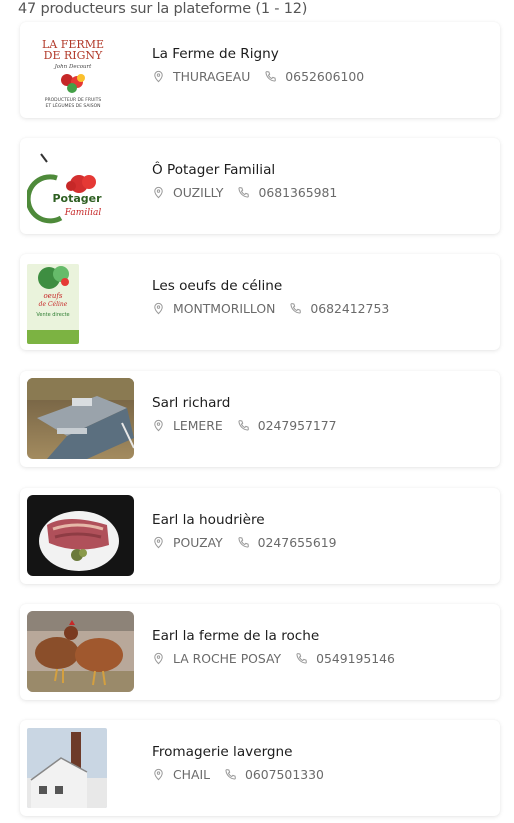 The image size is (514, 823). Describe the element at coordinates (198, 192) in the screenshot. I see `producer-town: OUZILLY` at that location.